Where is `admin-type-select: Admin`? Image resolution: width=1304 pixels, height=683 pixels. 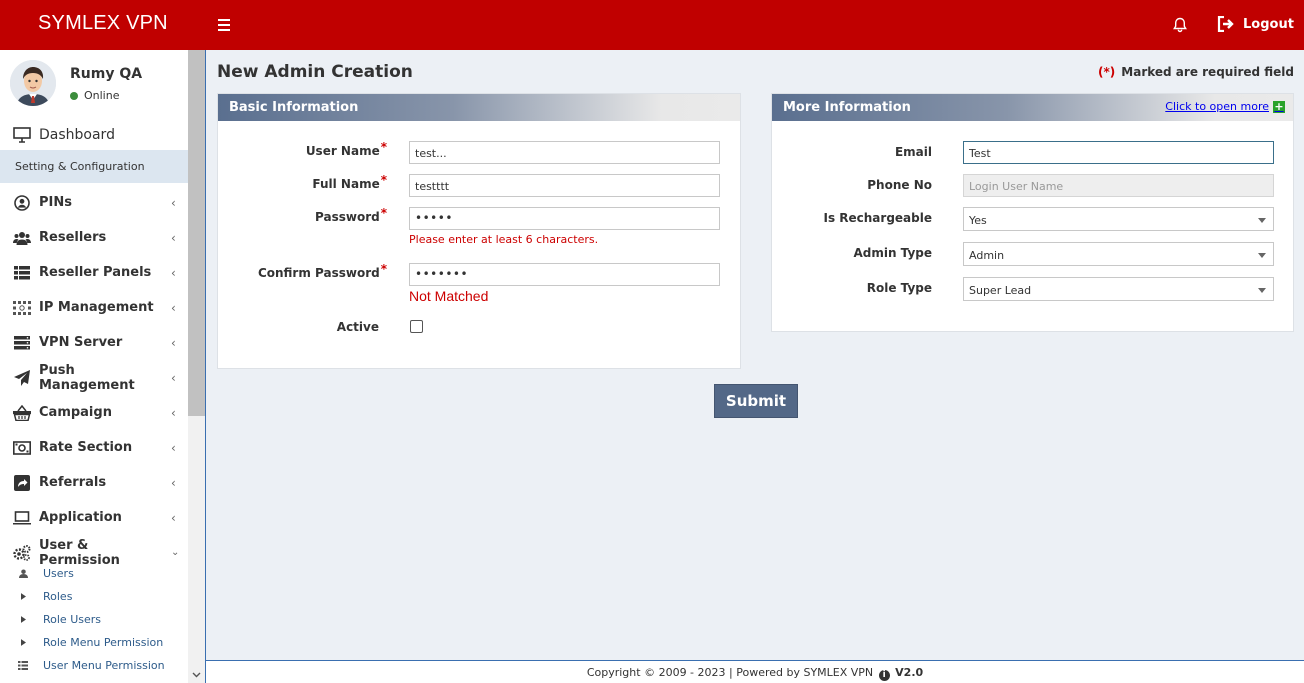
admin-type-select: Admin is located at coordinates (1118, 254).